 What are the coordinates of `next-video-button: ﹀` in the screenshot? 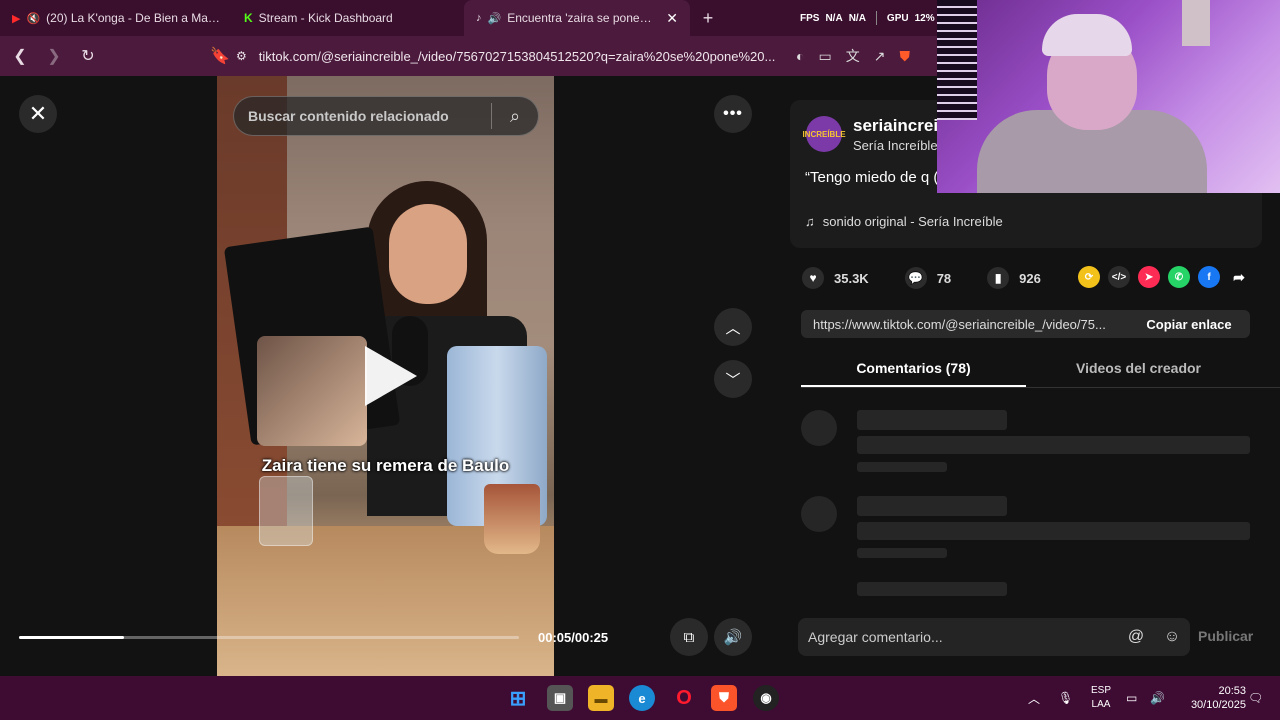 It's located at (733, 379).